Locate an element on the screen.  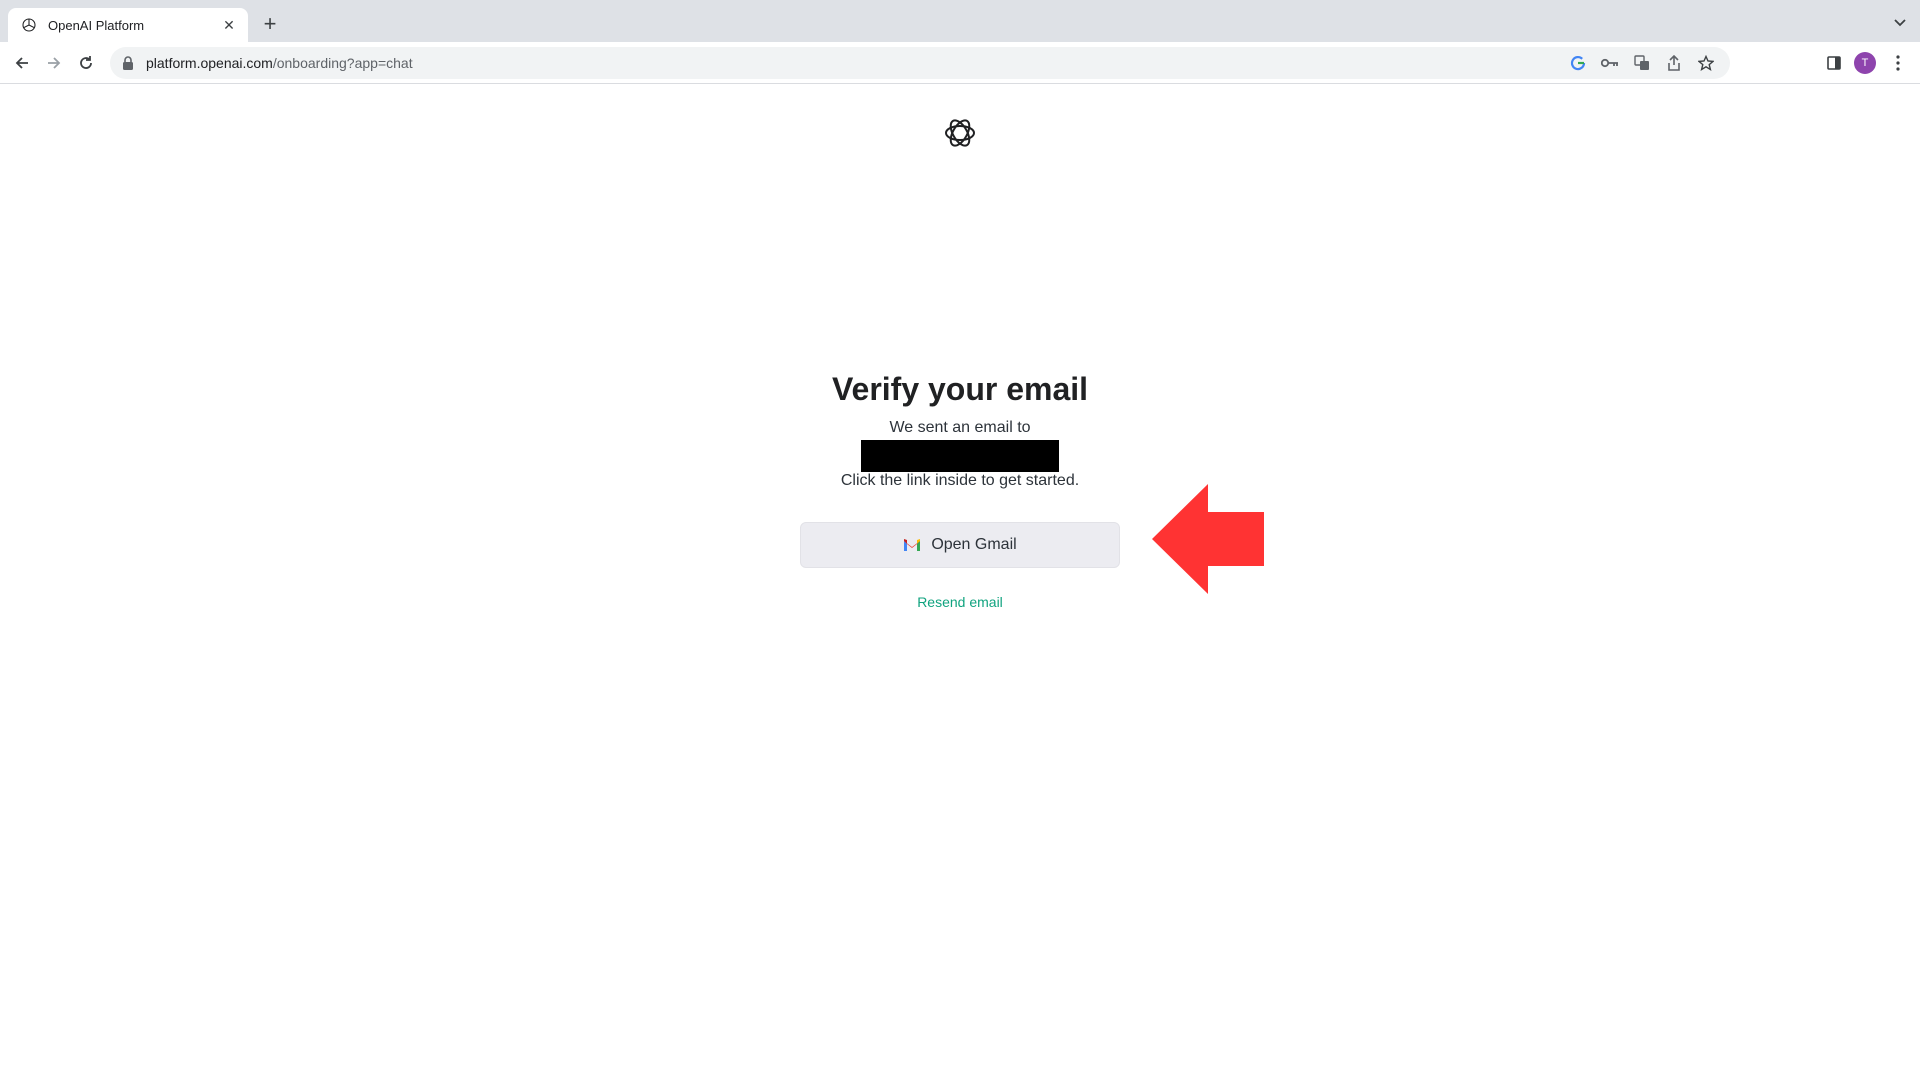
open-gmail-label: Open Gmail is located at coordinates (974, 544).